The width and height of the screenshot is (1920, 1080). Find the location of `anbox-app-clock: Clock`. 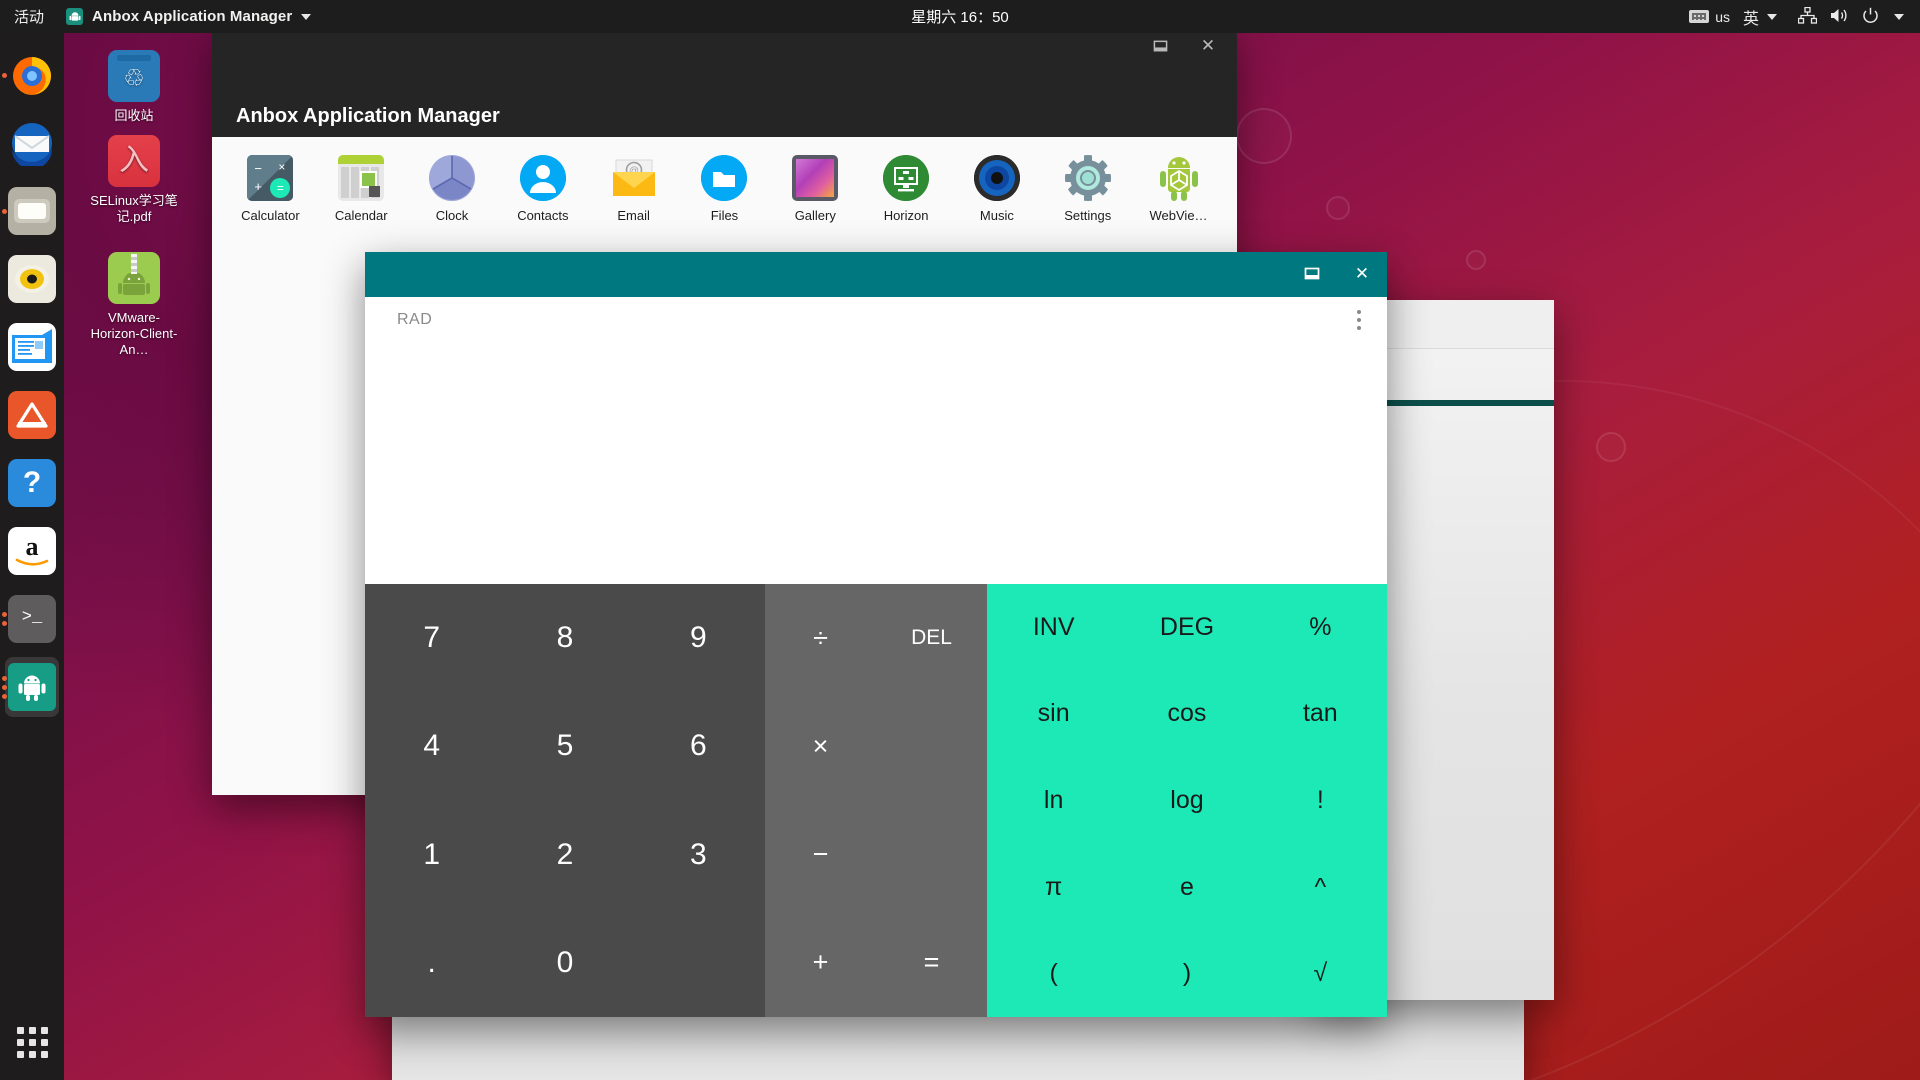

anbox-app-clock: Clock is located at coordinates (452, 189).